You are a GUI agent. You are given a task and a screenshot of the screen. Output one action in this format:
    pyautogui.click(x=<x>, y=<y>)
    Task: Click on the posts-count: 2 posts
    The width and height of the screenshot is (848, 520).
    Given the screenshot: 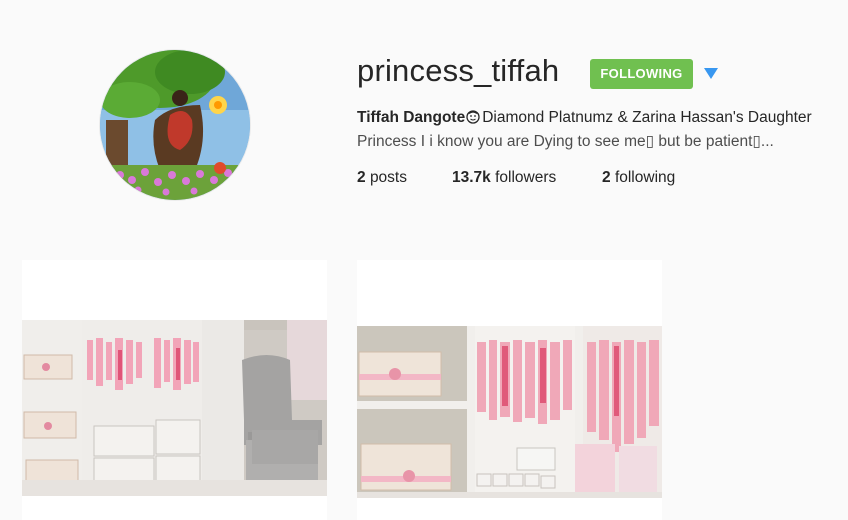 What is the action you would take?
    pyautogui.click(x=382, y=178)
    